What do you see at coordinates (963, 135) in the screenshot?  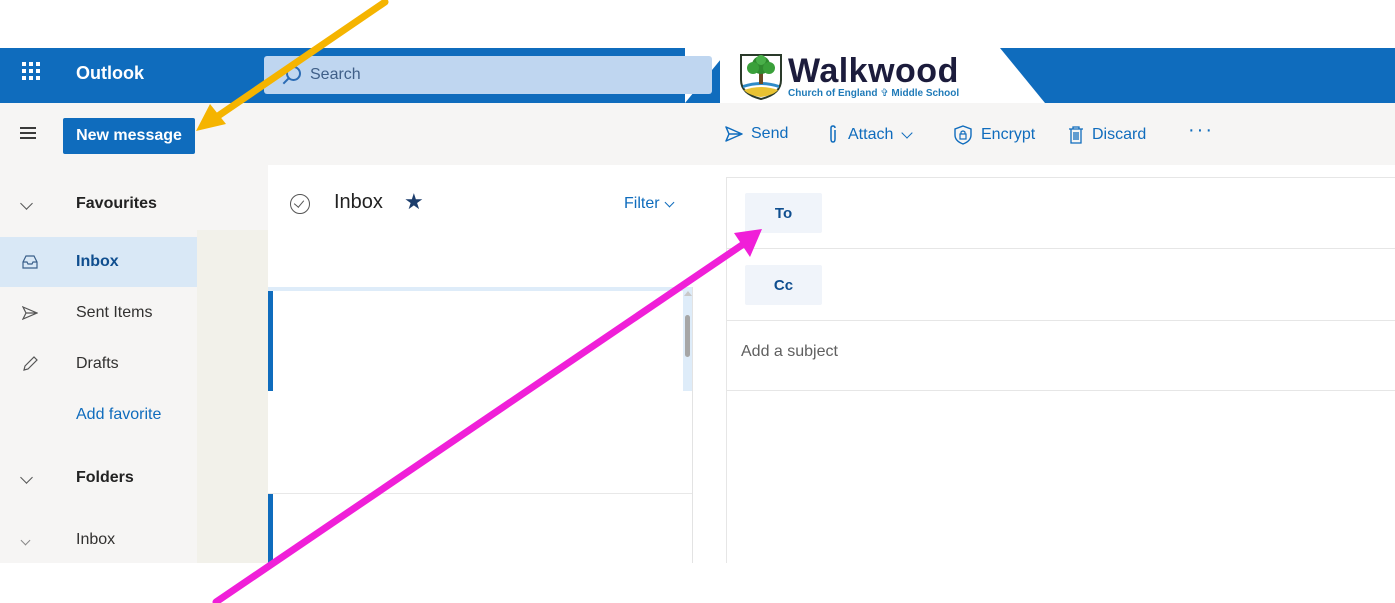 I see `shield-lock-icon` at bounding box center [963, 135].